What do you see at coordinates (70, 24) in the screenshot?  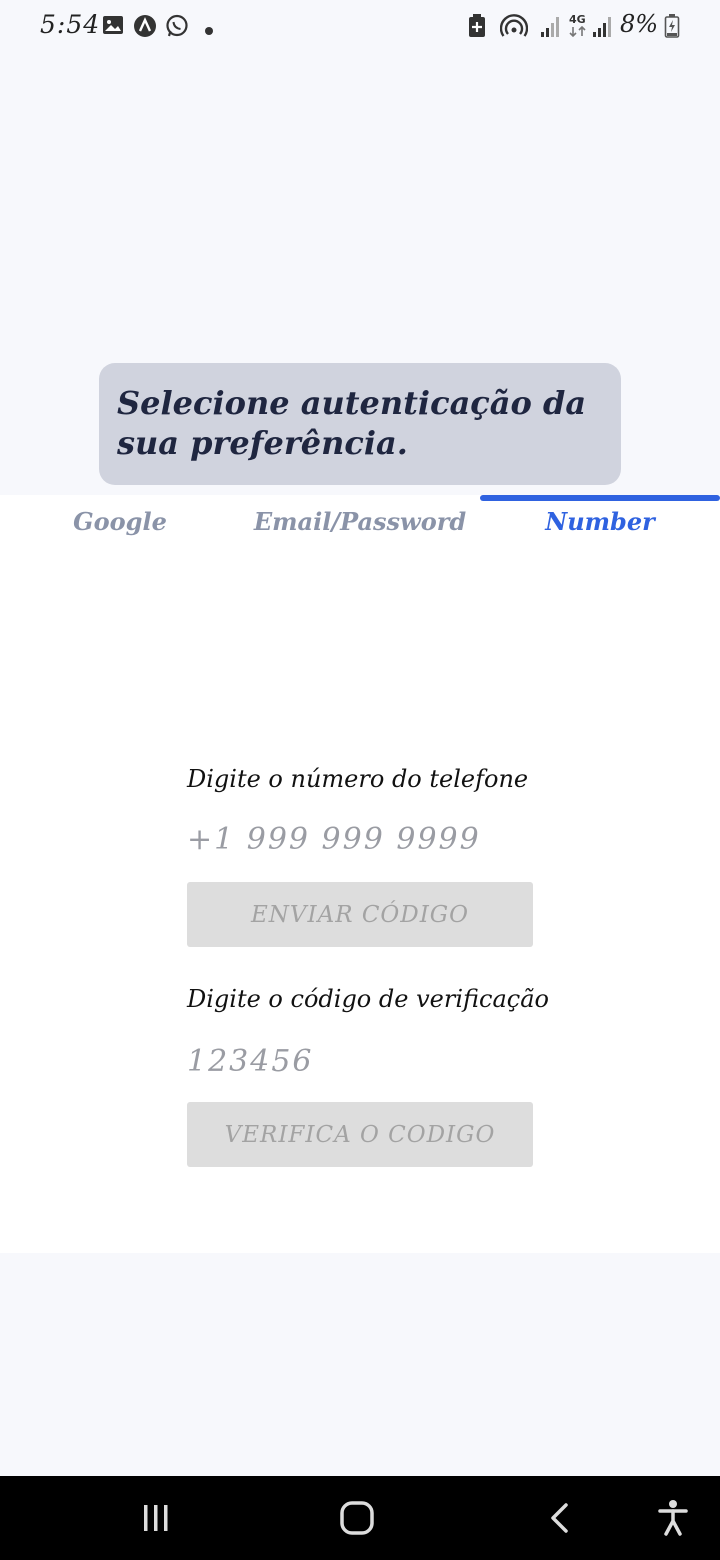 I see `status-time: 5:54` at bounding box center [70, 24].